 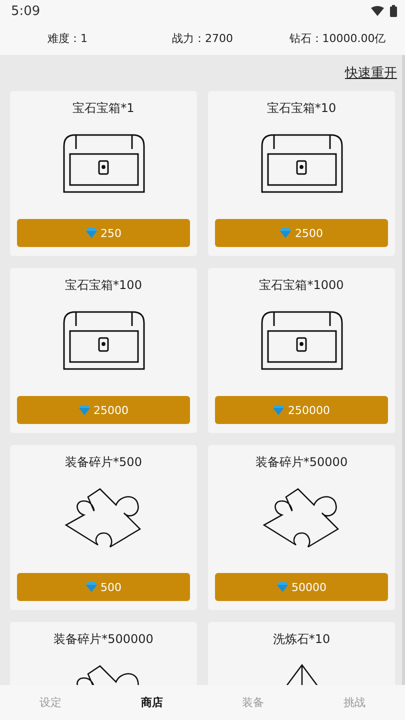 What do you see at coordinates (354, 702) in the screenshot?
I see `nav-tab: 挑战` at bounding box center [354, 702].